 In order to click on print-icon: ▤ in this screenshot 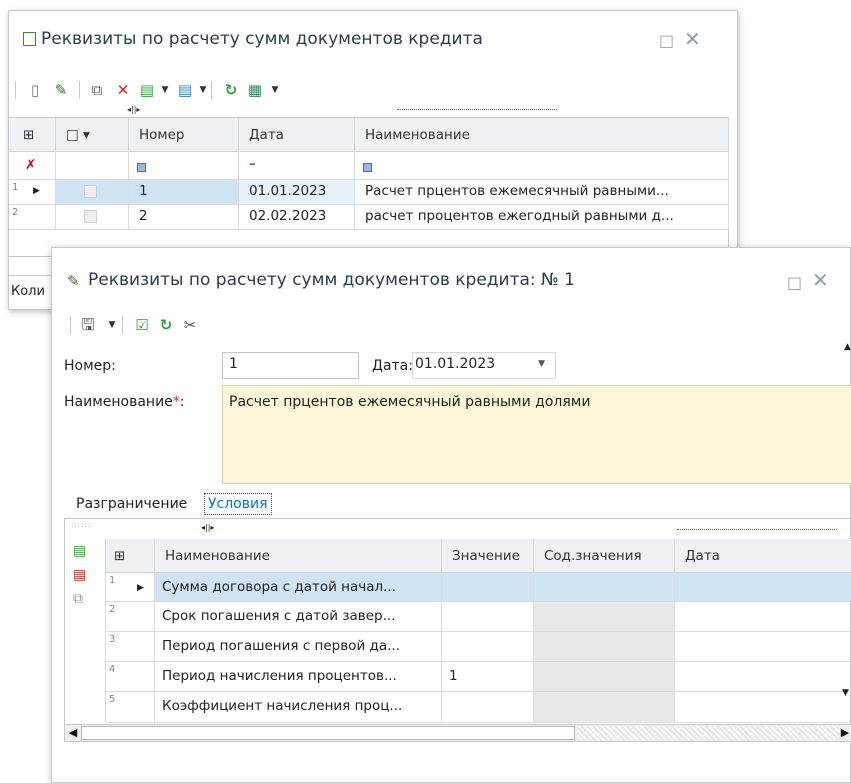, I will do `click(185, 90)`.